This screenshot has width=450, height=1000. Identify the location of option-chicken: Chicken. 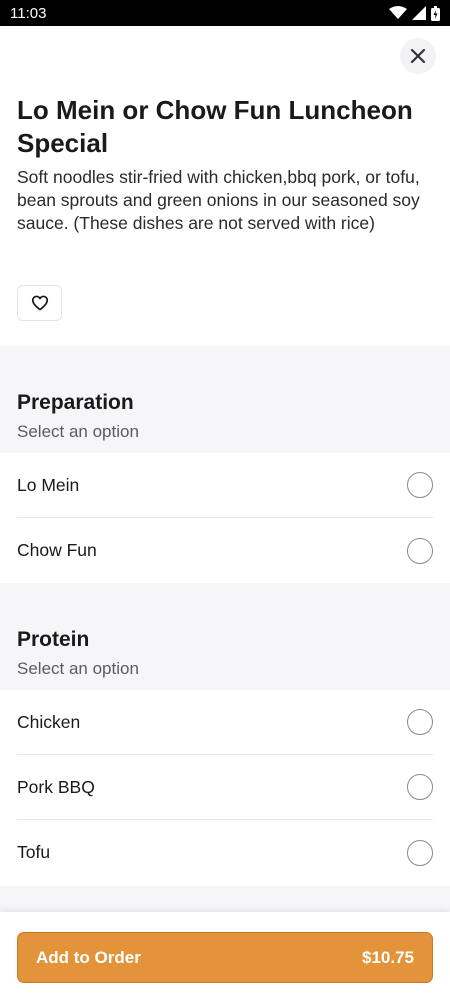
(225, 722).